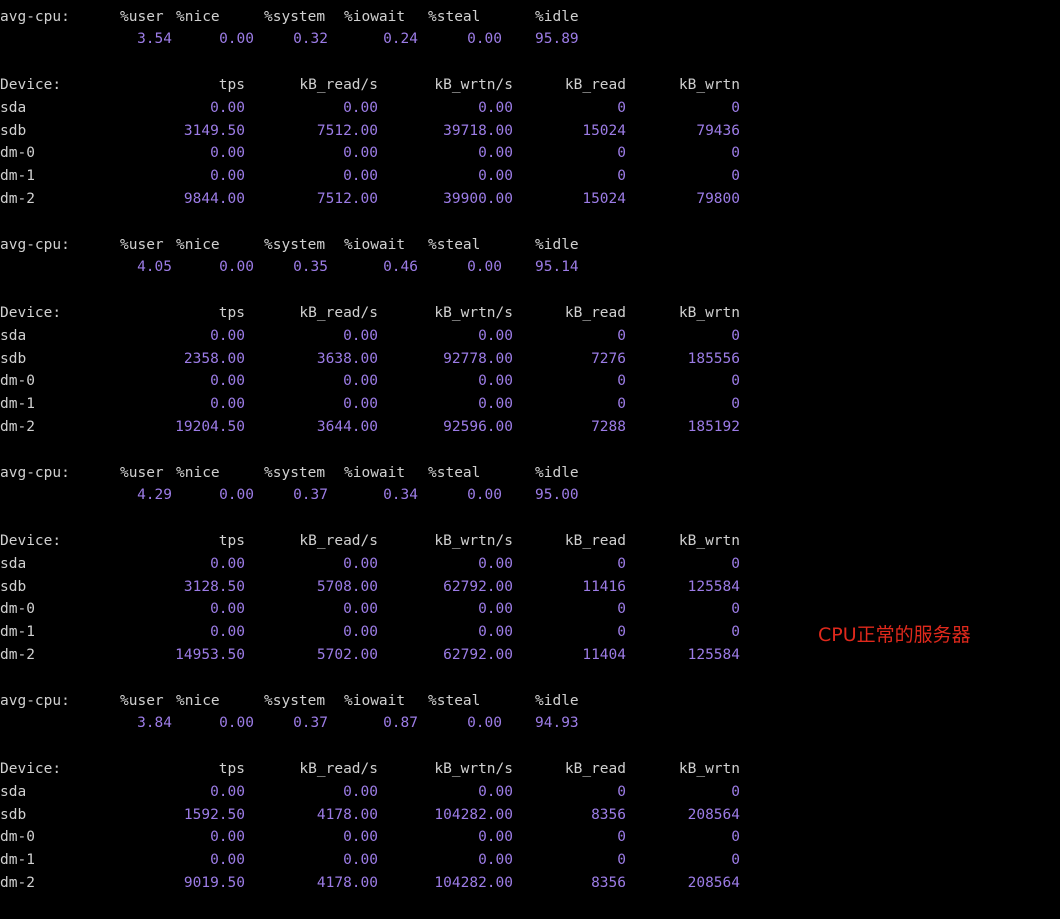  Describe the element at coordinates (154, 39) in the screenshot. I see `cpu-value: 3.54` at that location.